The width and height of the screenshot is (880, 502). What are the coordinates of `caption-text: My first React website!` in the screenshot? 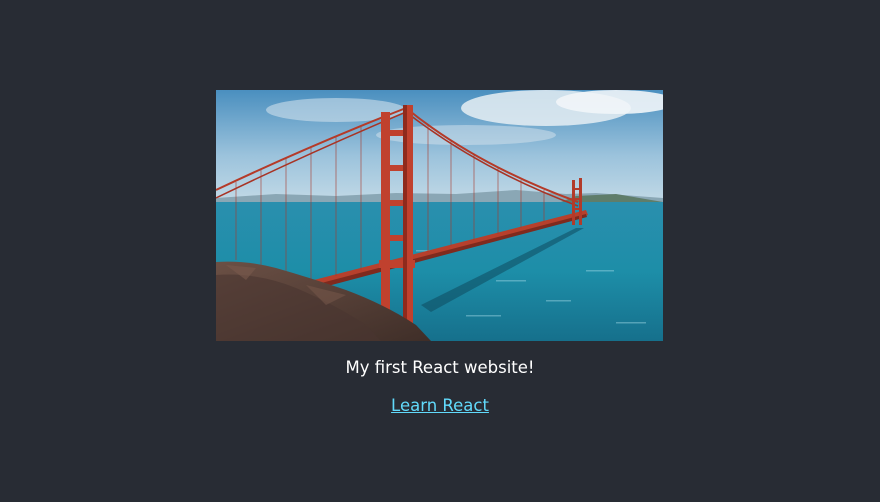 It's located at (440, 367).